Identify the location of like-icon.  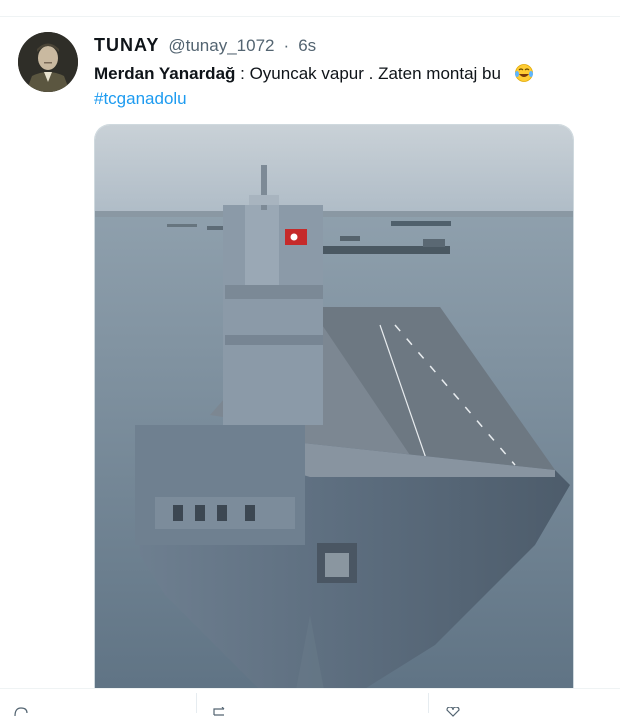
(453, 712).